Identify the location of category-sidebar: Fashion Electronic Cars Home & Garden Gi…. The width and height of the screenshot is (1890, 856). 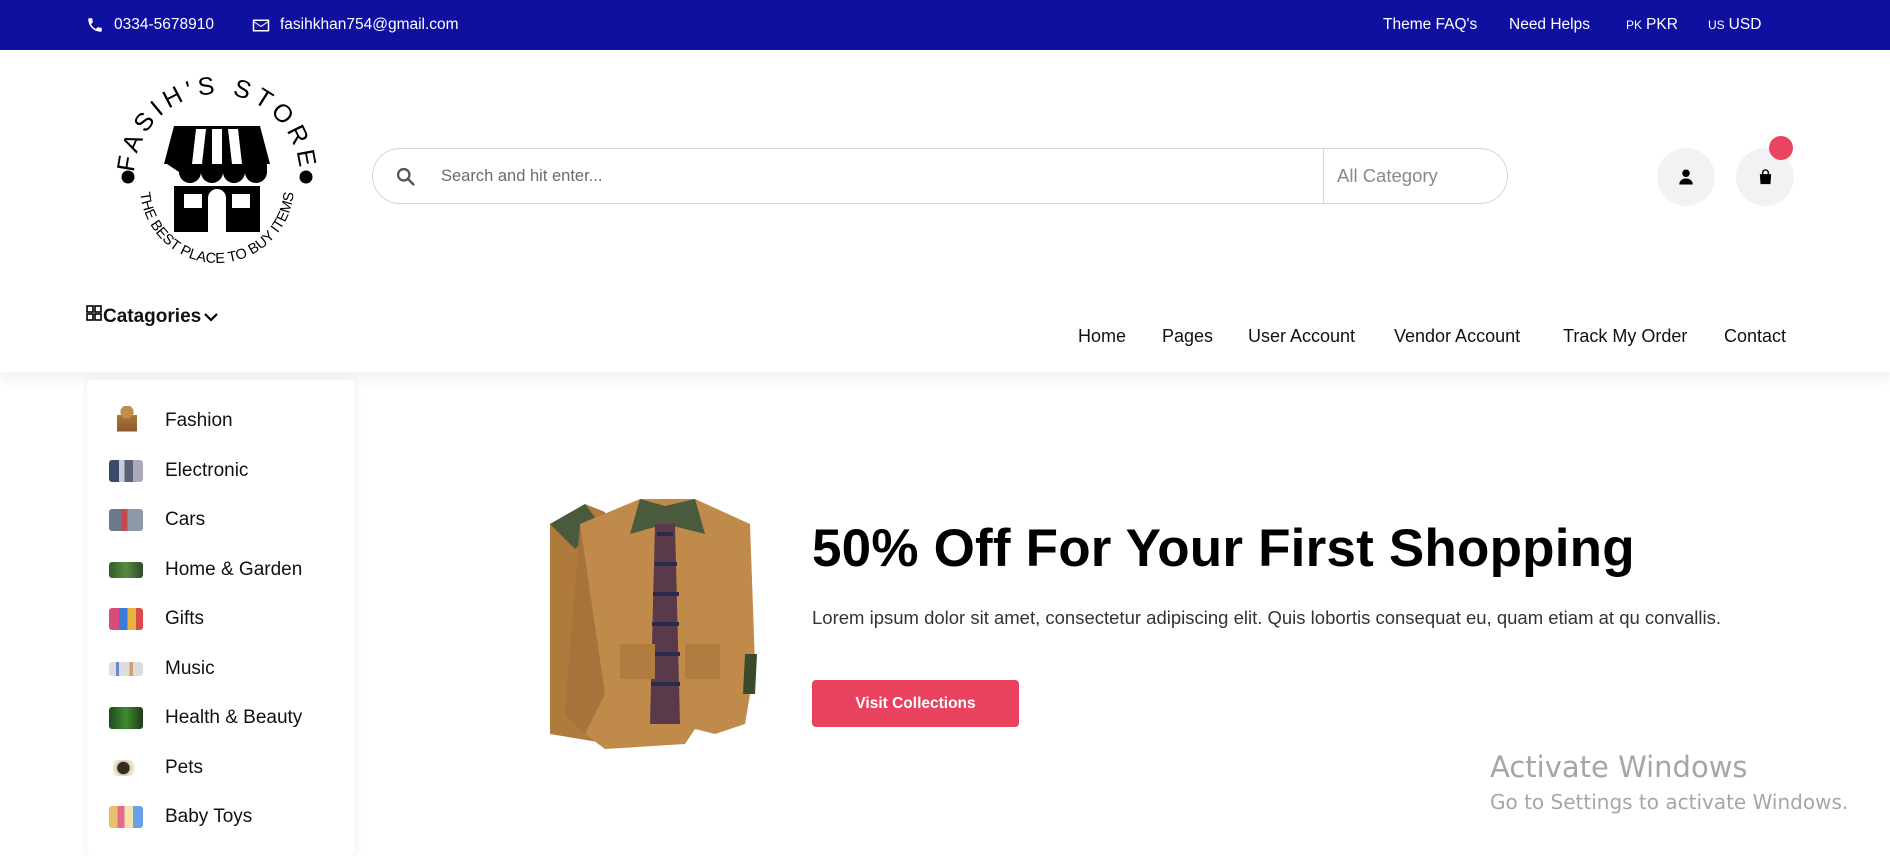
(221, 618).